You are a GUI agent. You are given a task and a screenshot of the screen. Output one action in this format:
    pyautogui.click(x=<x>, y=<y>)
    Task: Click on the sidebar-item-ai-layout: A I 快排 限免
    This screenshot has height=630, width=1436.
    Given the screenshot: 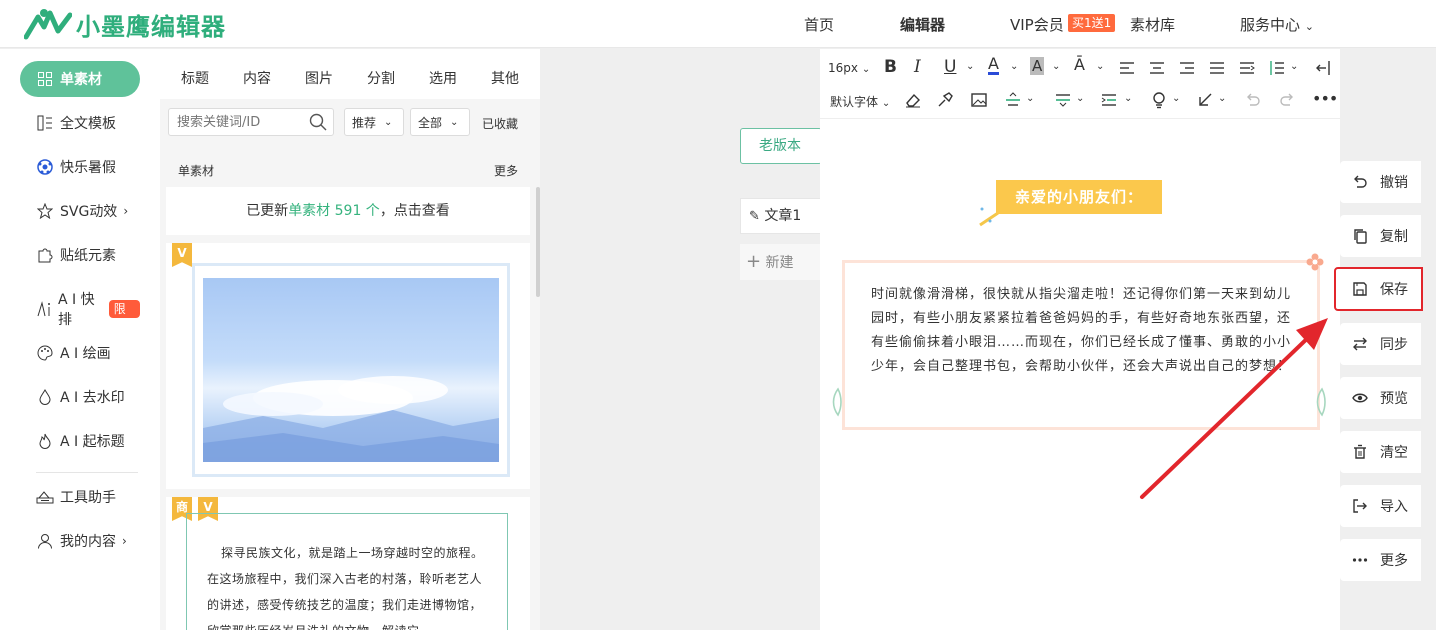 What is the action you would take?
    pyautogui.click(x=80, y=312)
    